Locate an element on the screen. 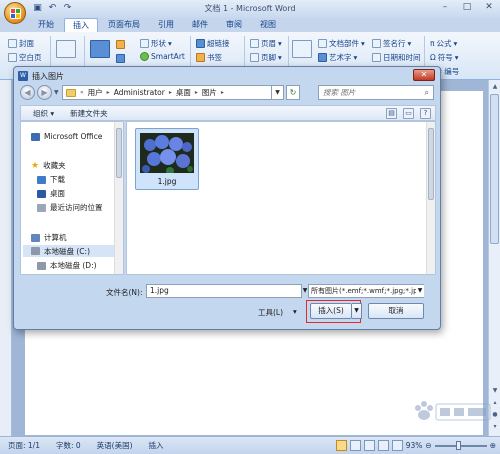 This screenshot has height=454, width=500. search-icon: ⌕ is located at coordinates (427, 93).